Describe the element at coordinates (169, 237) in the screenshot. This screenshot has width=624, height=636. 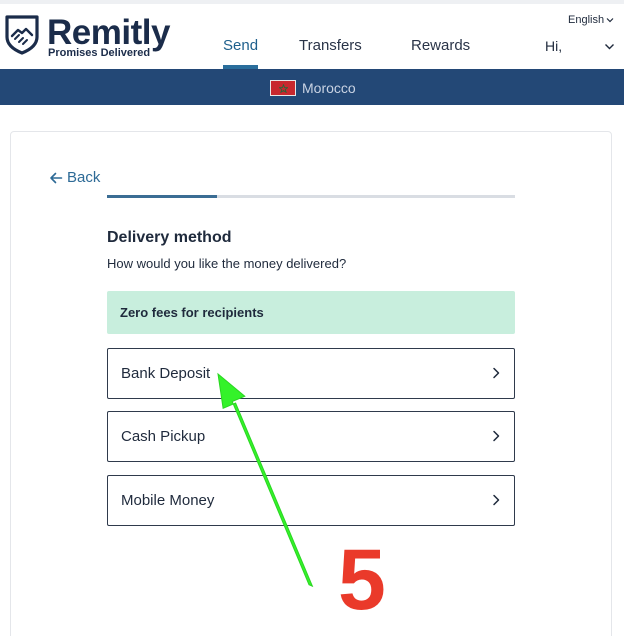
I see `page-title: Delivery method` at that location.